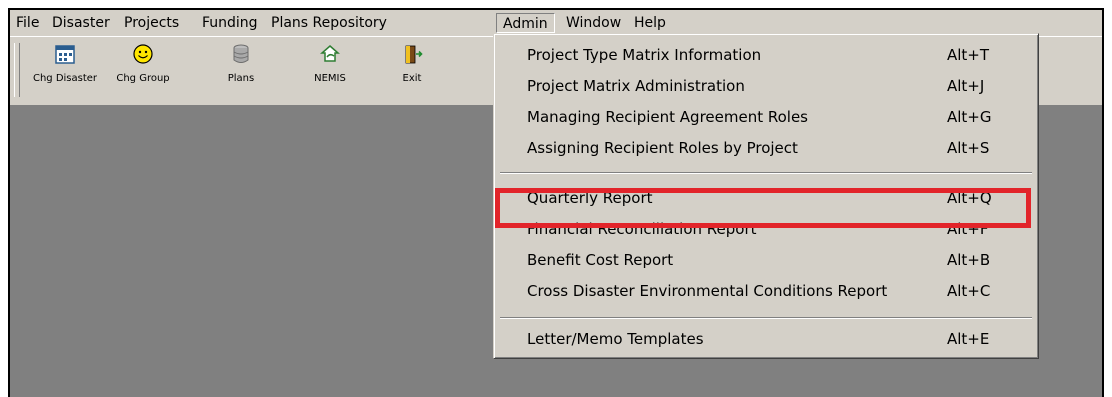  I want to click on menu-item-shortcut: Alt+S, so click(968, 148).